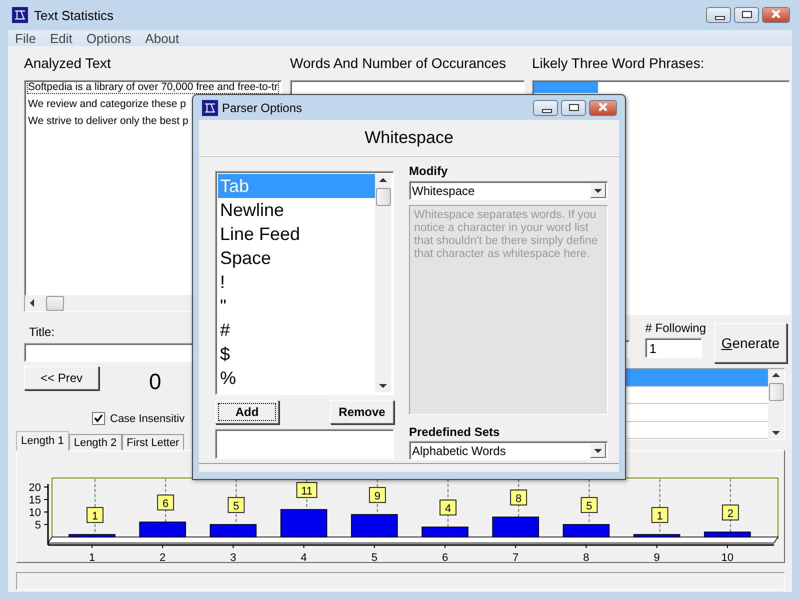 Image resolution: width=800 pixels, height=600 pixels. I want to click on axis-tick-label: 20, so click(34, 488).